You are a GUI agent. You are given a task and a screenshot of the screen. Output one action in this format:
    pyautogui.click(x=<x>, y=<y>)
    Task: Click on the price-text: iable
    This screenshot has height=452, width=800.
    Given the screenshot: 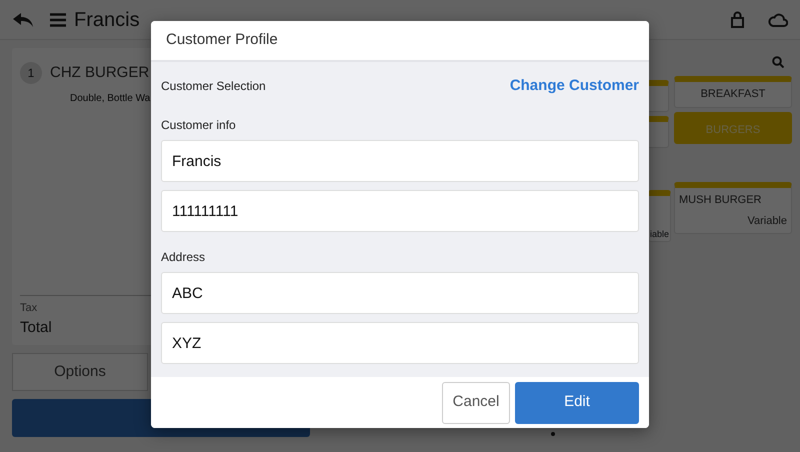 What is the action you would take?
    pyautogui.click(x=659, y=234)
    